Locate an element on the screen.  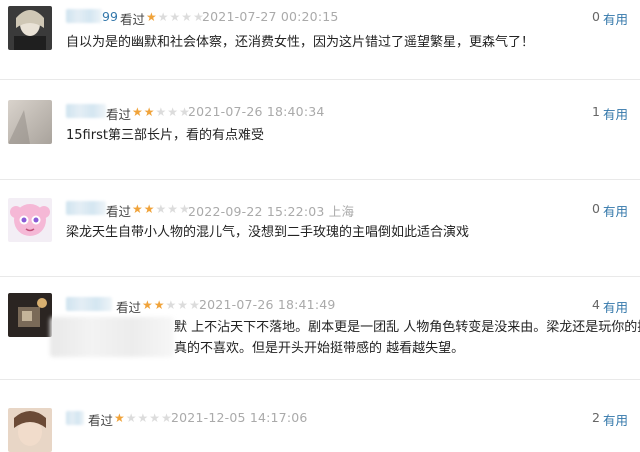
redacted-text is located at coordinates (112, 337).